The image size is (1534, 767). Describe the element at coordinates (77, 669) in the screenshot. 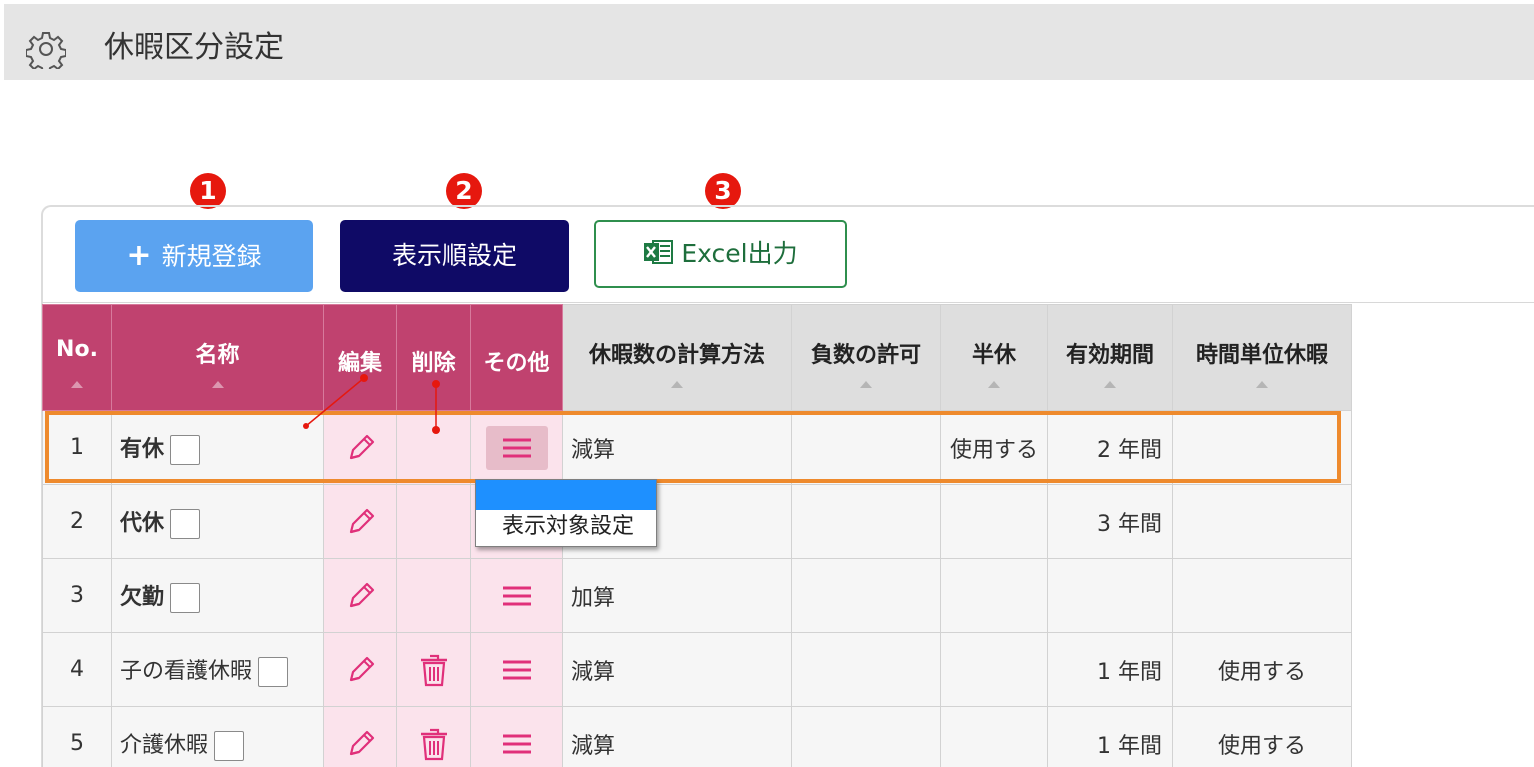

I see `row-number: 4` at that location.